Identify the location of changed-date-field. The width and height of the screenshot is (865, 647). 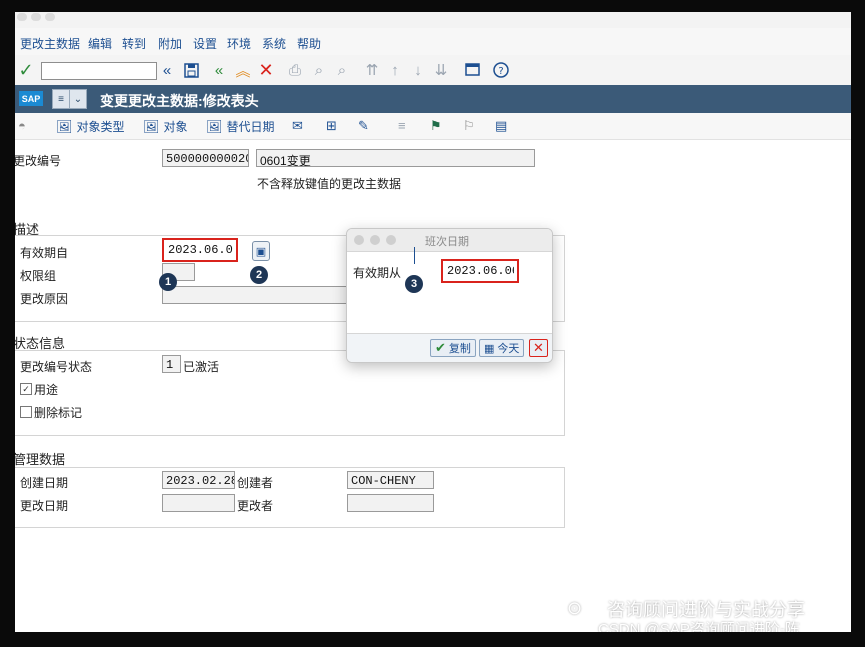
(198, 503).